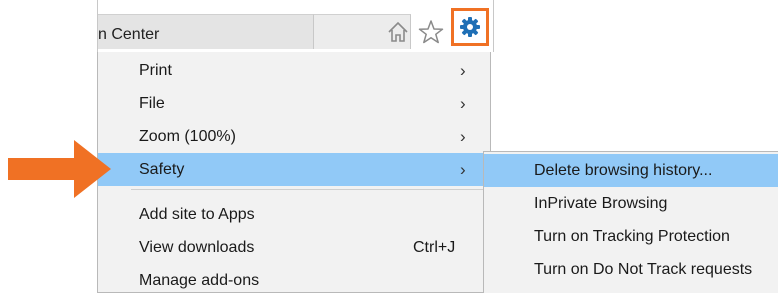 The height and width of the screenshot is (297, 778). I want to click on menu-item-label: Add site to Apps, so click(197, 214).